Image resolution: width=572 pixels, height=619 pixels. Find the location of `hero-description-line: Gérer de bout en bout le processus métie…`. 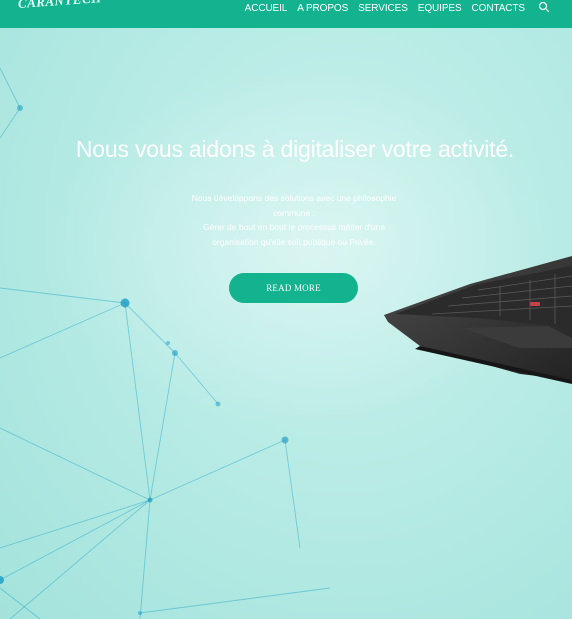

hero-description-line: Gérer de bout en bout le processus métie… is located at coordinates (294, 227).